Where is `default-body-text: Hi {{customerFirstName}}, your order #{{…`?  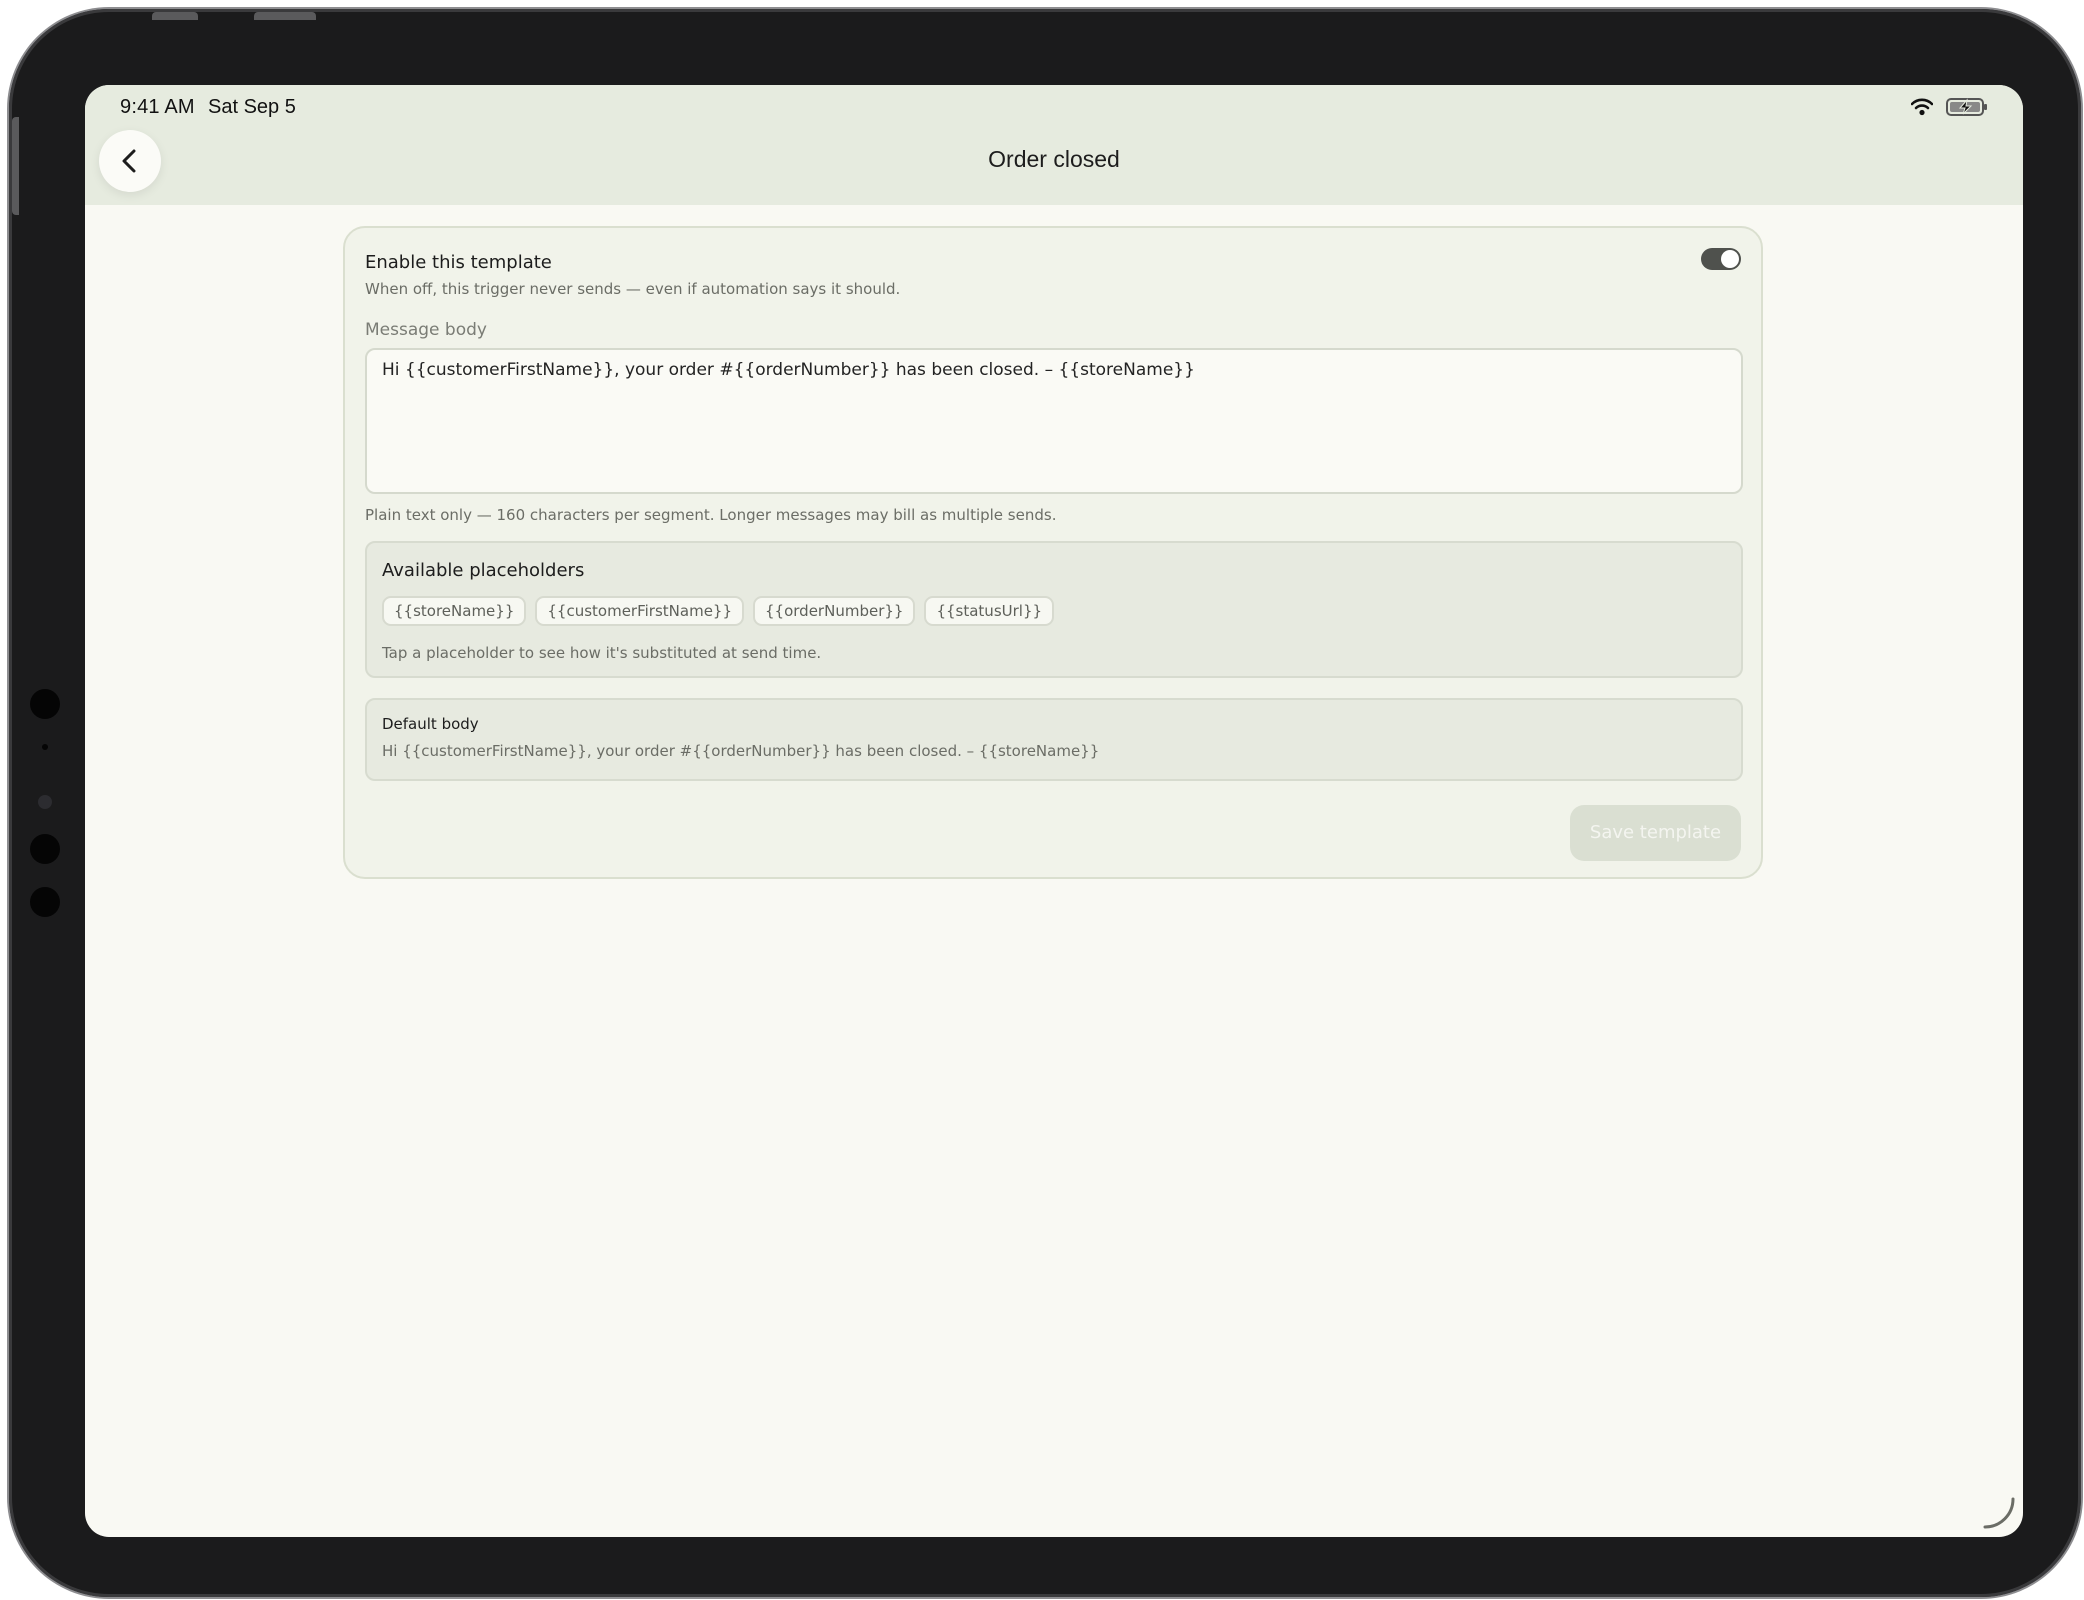 default-body-text: Hi {{customerFirstName}}, your order #{{… is located at coordinates (741, 751).